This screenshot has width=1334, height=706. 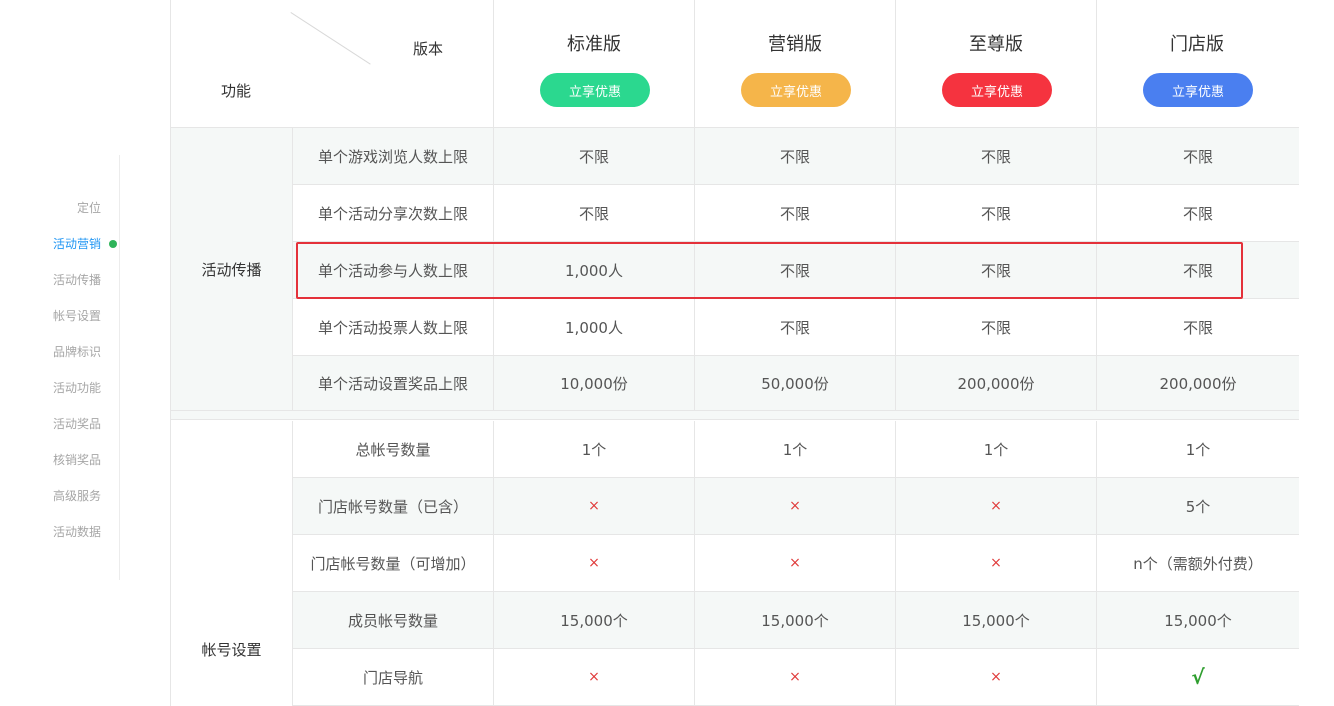 I want to click on value-cell: 50,000份, so click(x=794, y=383).